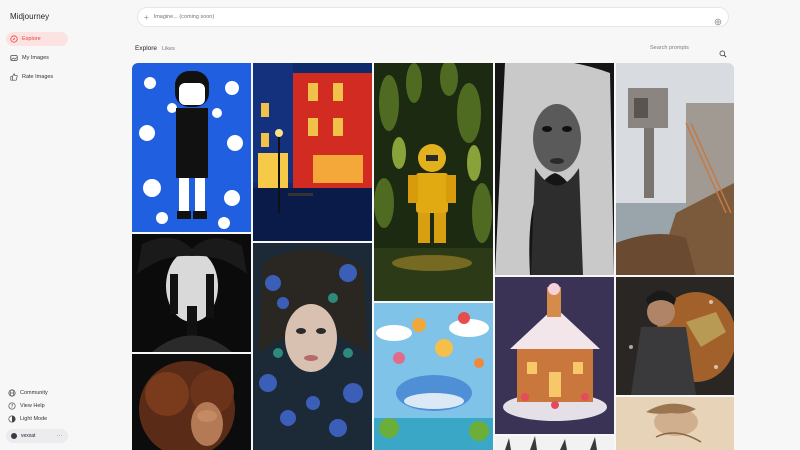 Image resolution: width=800 pixels, height=450 pixels. Describe the element at coordinates (28, 436) in the screenshot. I see `username: vexxat` at that location.